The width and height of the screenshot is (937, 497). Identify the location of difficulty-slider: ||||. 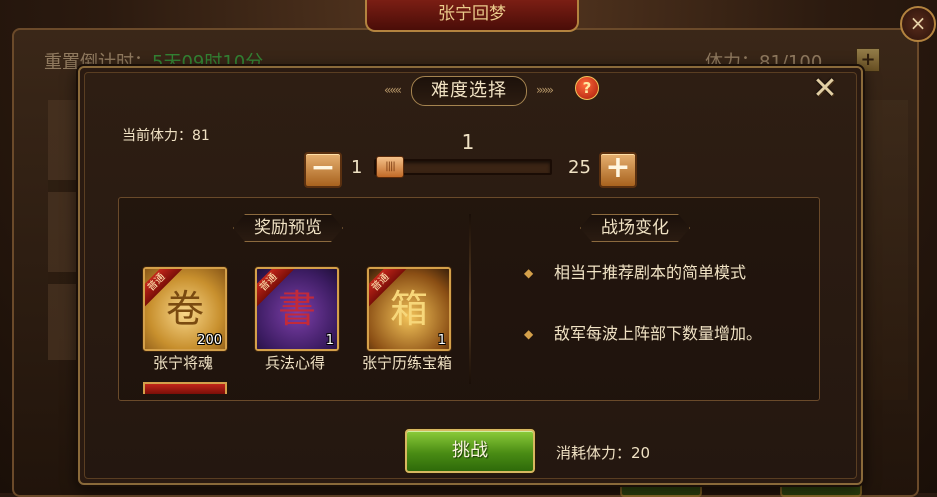
(463, 167).